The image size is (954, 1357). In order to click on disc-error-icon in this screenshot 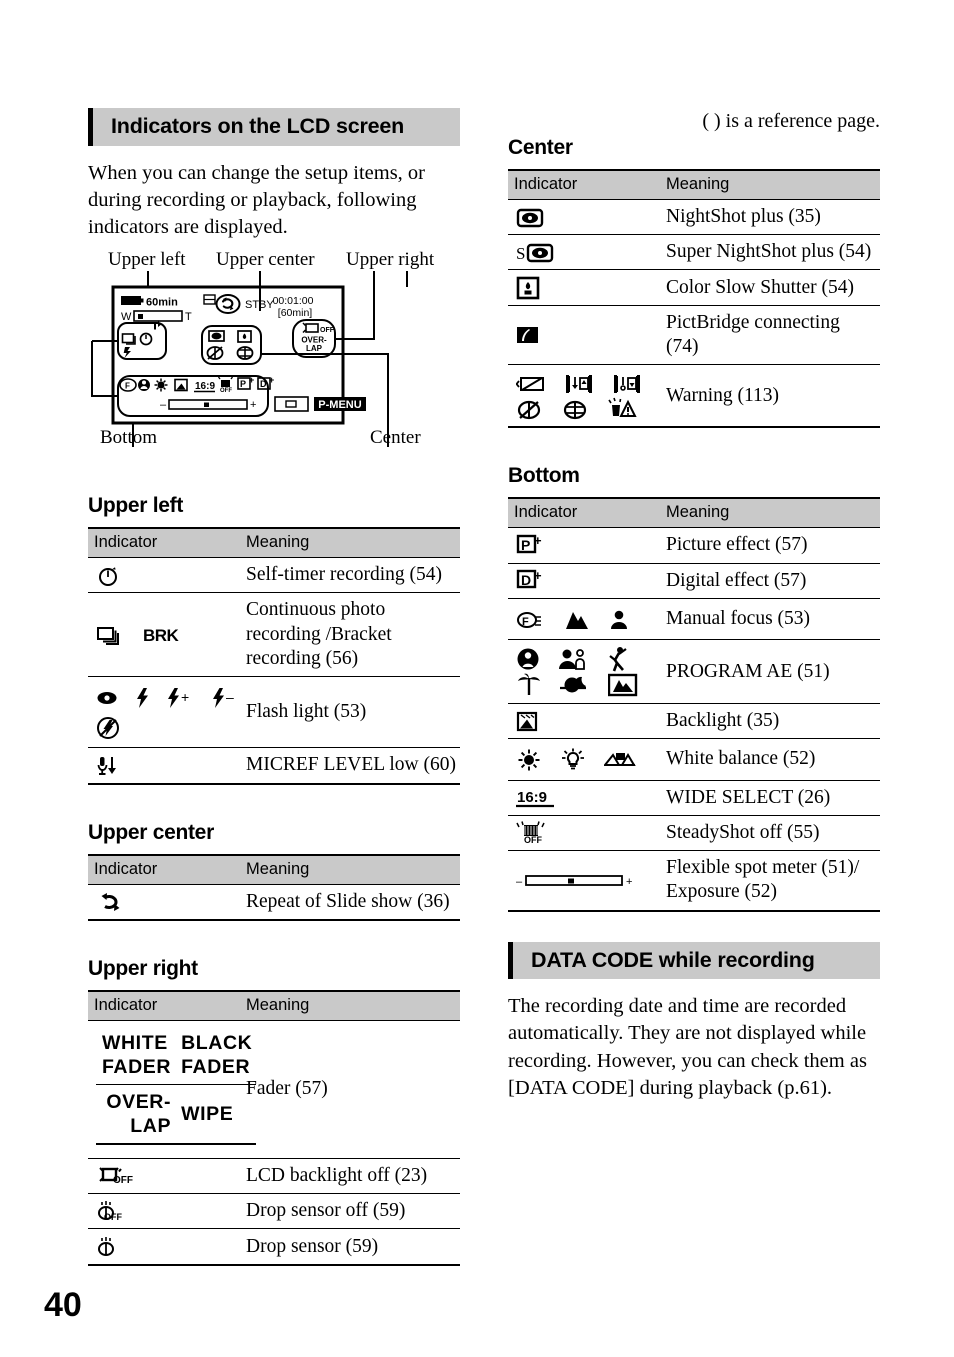, I will do `click(576, 409)`.